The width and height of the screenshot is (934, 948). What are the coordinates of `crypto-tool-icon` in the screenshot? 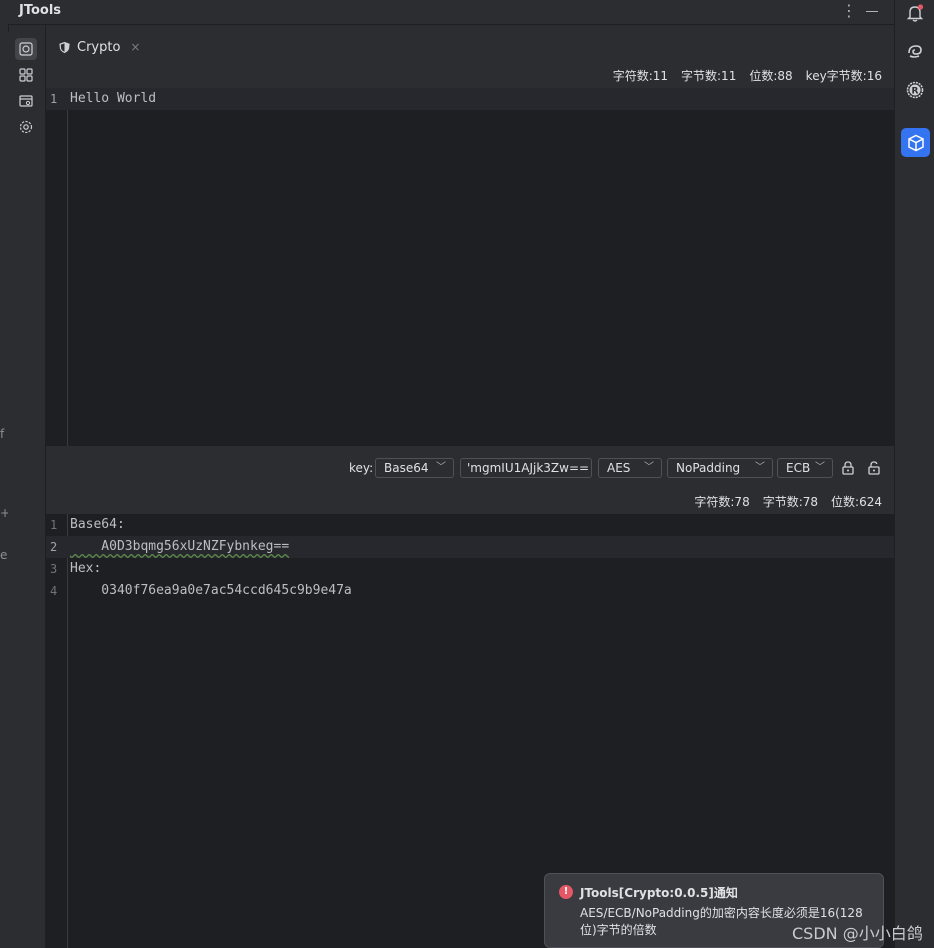 It's located at (26, 49).